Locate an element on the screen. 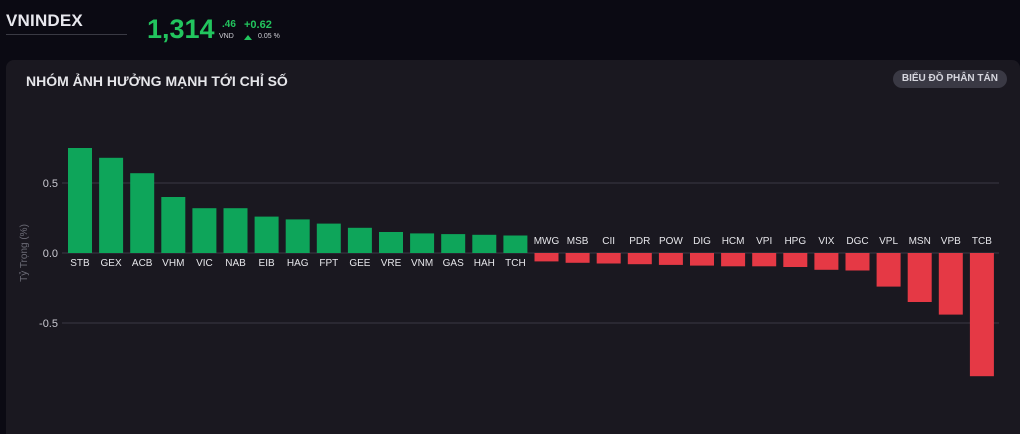 This screenshot has height=434, width=1020. category-label-gee: GEE is located at coordinates (359, 263).